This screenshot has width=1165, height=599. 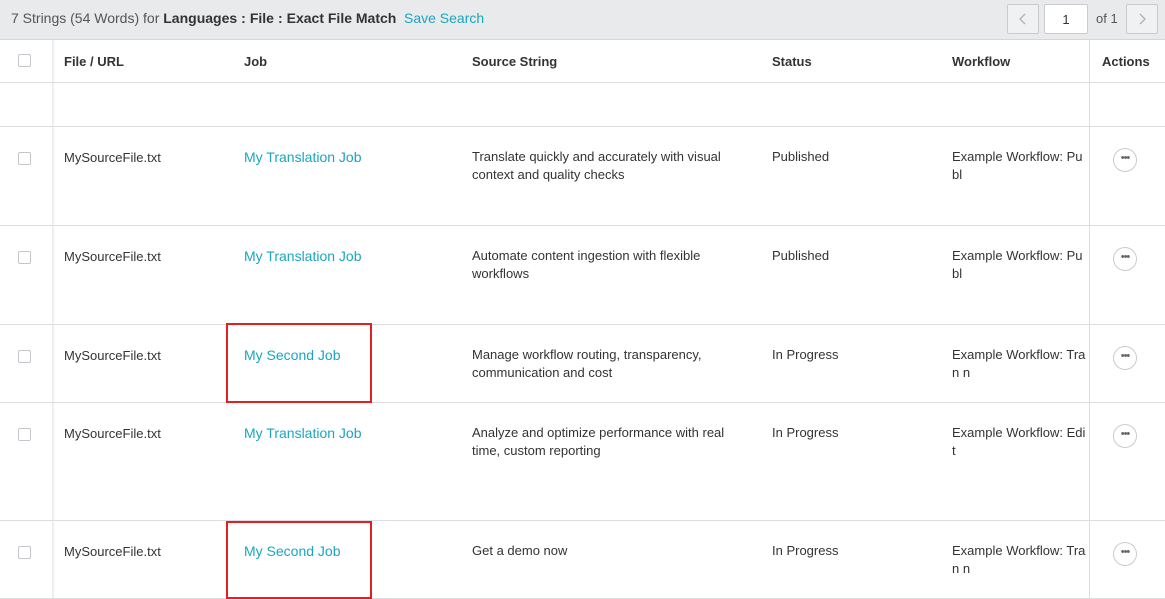 I want to click on workflow-text: Example Workflow: Edit, so click(x=1019, y=441).